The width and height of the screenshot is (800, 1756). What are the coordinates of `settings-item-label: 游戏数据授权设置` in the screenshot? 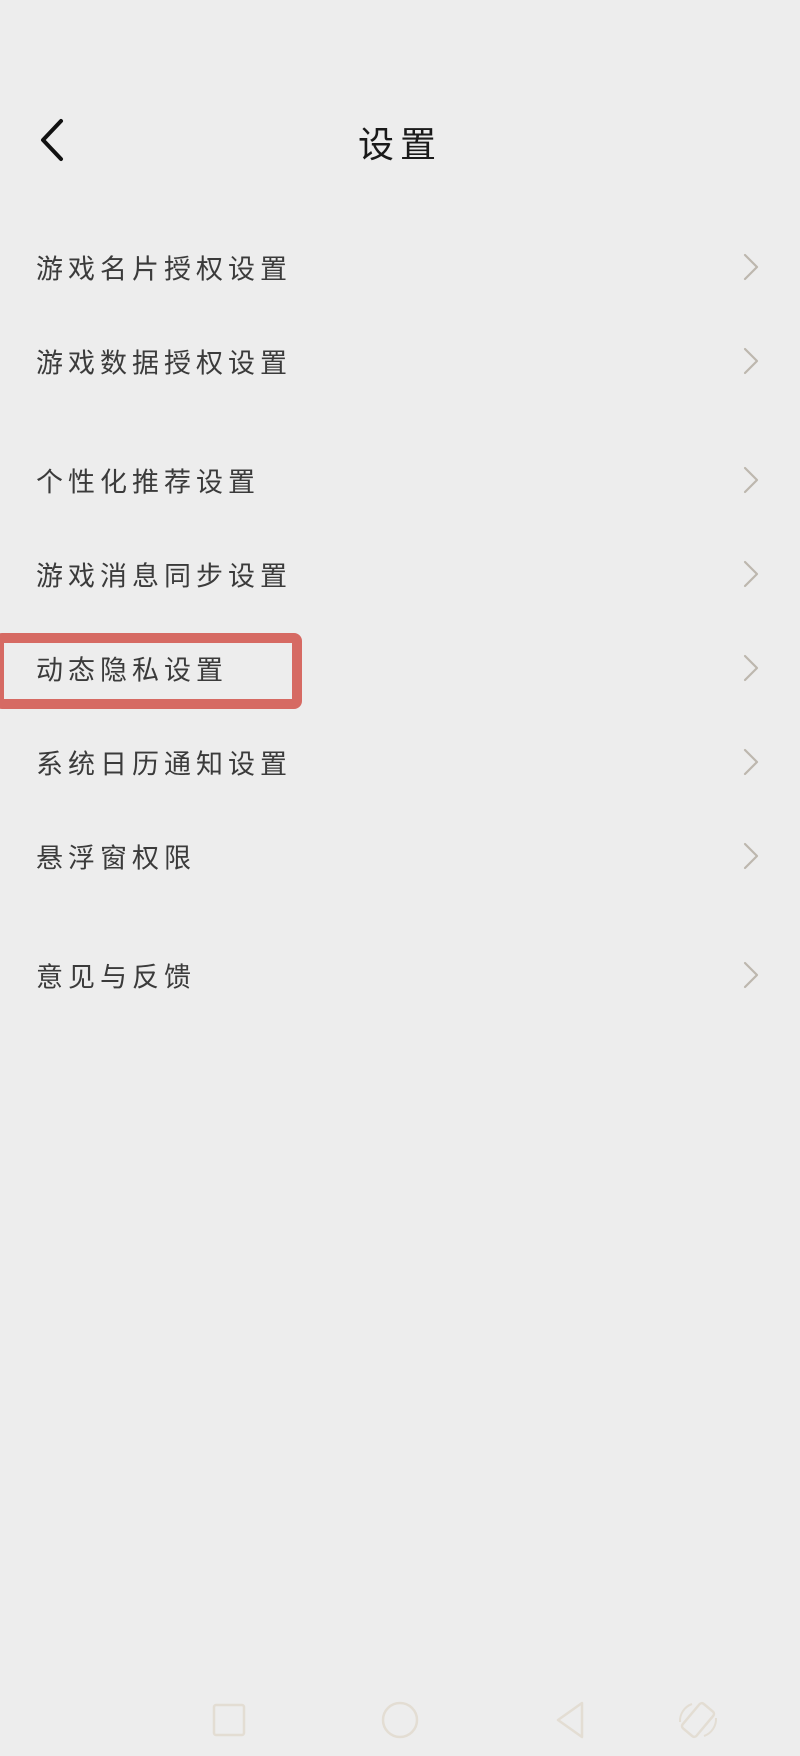 It's located at (164, 364).